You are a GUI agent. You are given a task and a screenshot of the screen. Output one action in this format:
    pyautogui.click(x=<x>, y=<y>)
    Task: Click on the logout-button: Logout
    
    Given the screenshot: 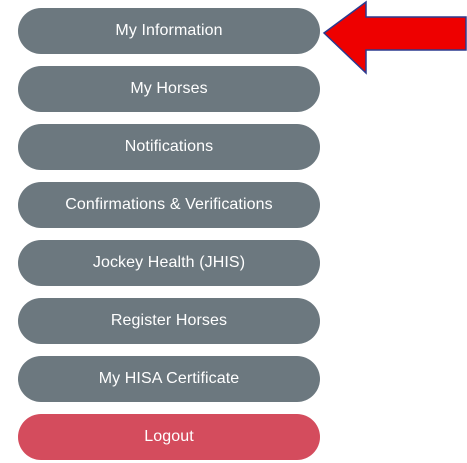 What is the action you would take?
    pyautogui.click(x=169, y=437)
    